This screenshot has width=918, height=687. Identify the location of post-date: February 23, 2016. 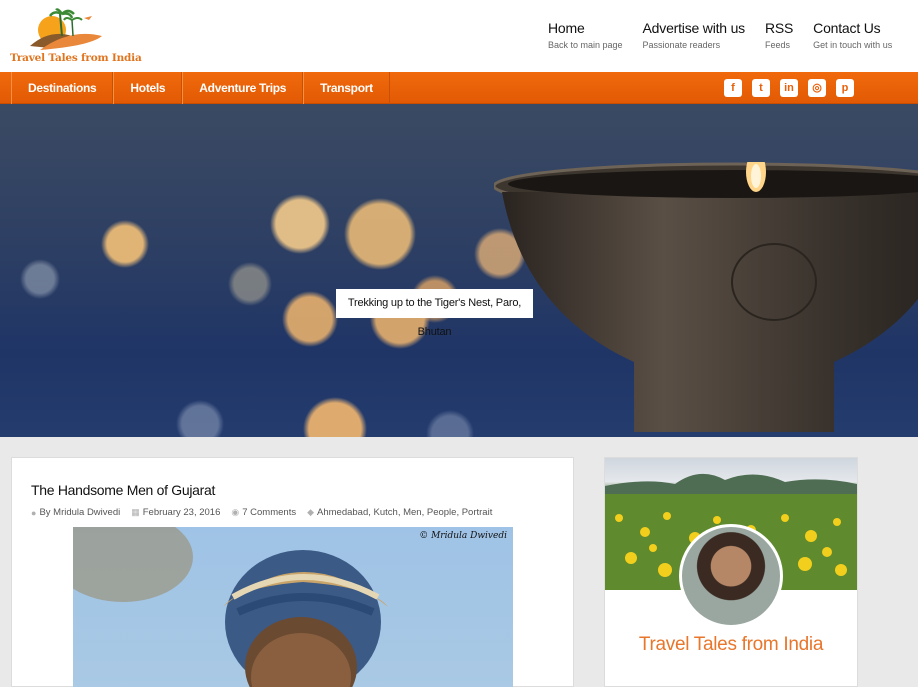
(181, 512).